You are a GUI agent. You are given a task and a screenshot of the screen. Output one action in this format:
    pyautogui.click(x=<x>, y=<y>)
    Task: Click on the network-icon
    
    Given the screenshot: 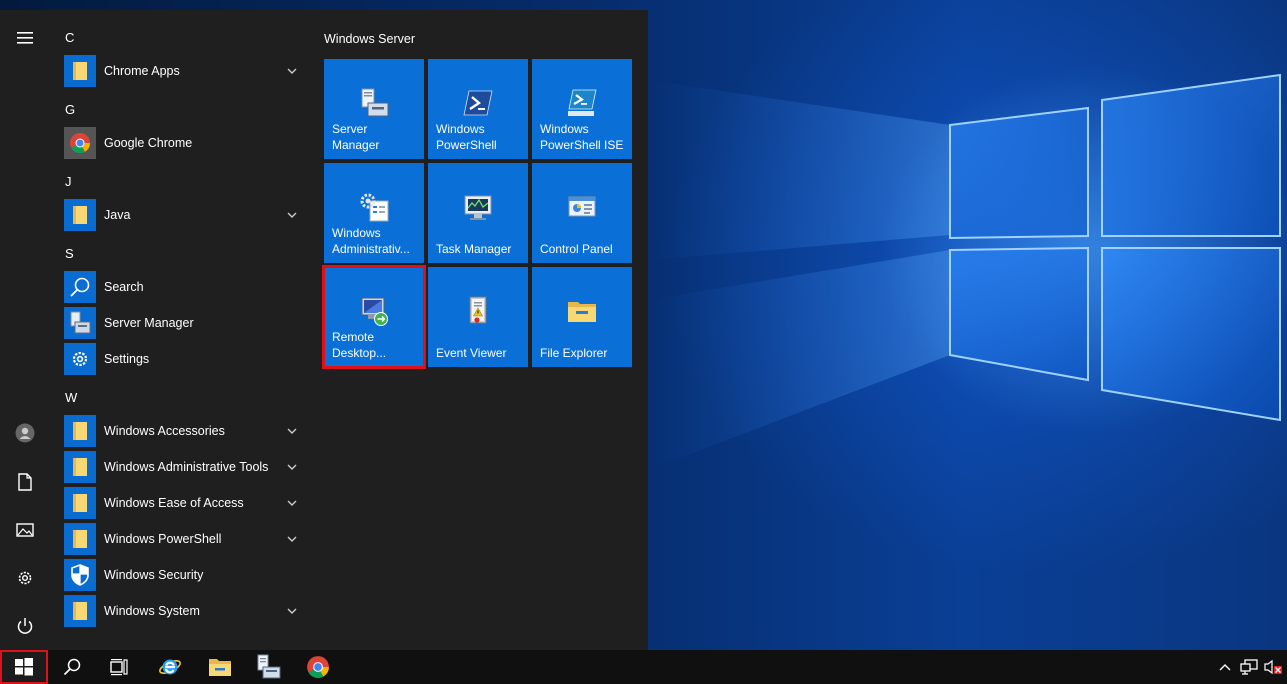 What is the action you would take?
    pyautogui.click(x=1249, y=667)
    